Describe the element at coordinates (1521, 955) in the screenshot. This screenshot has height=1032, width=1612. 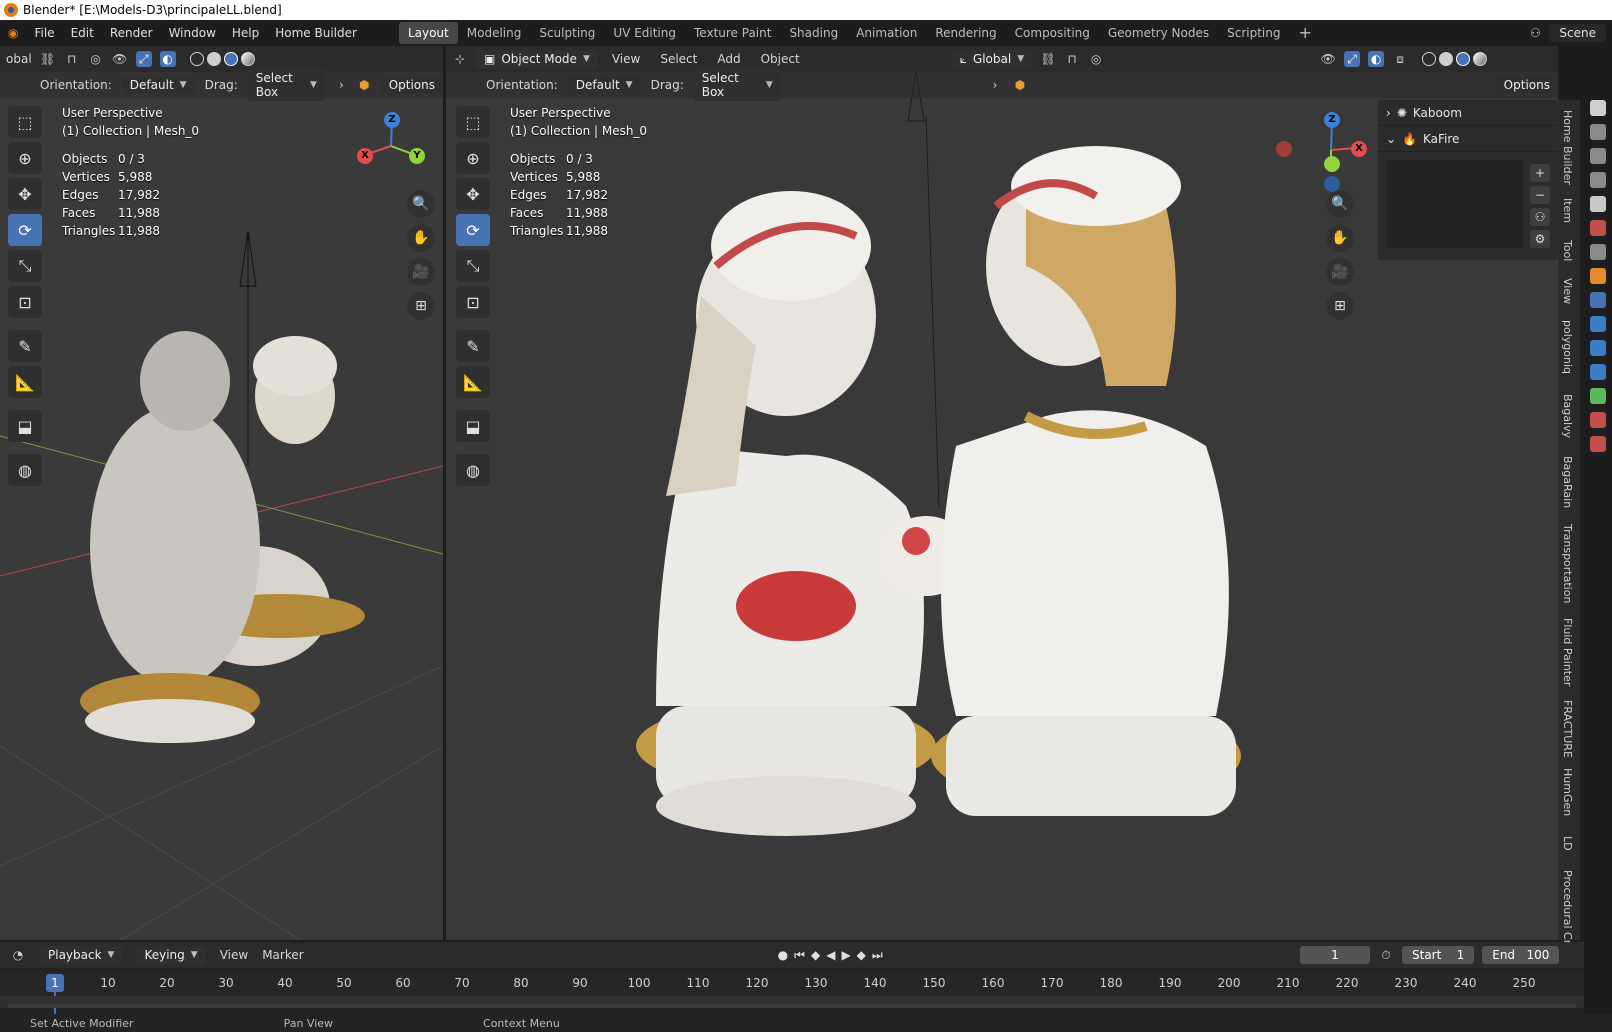
I see `end-frame-field: End 100` at that location.